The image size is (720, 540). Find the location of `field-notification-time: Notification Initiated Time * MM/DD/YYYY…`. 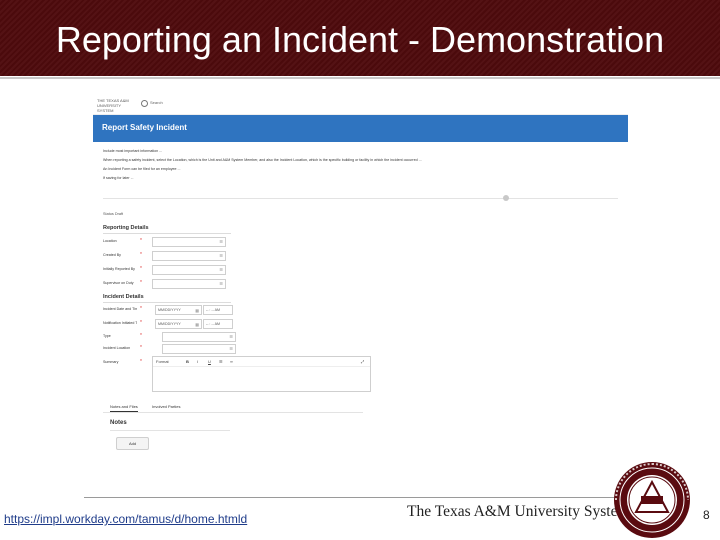

field-notification-time: Notification Initiated Time * MM/DD/YYYY… is located at coordinates (203, 324).